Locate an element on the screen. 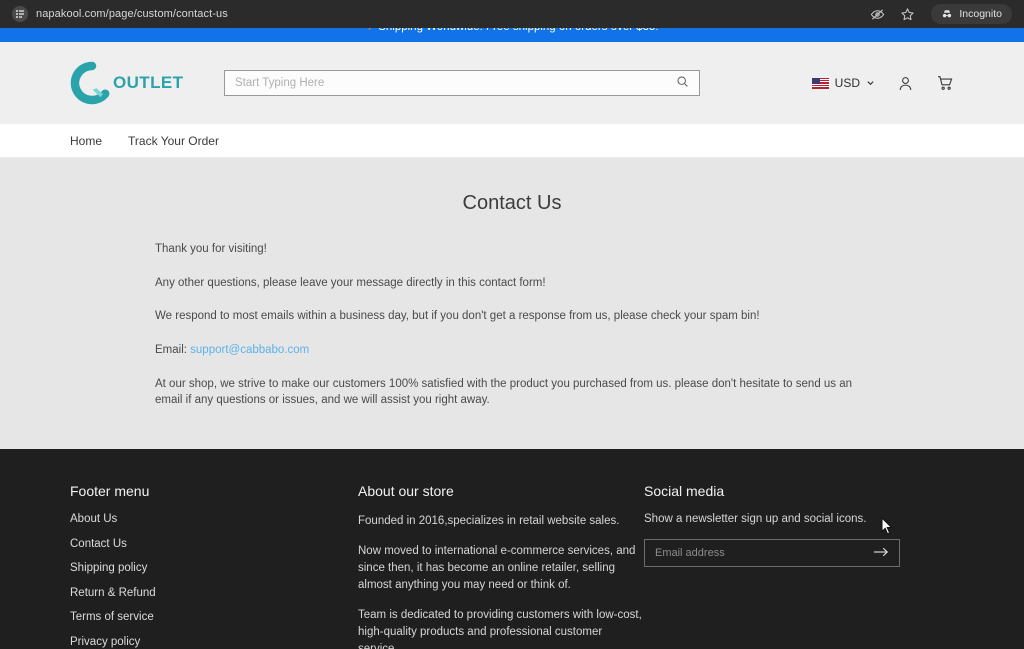  user-account-icon is located at coordinates (905, 83).